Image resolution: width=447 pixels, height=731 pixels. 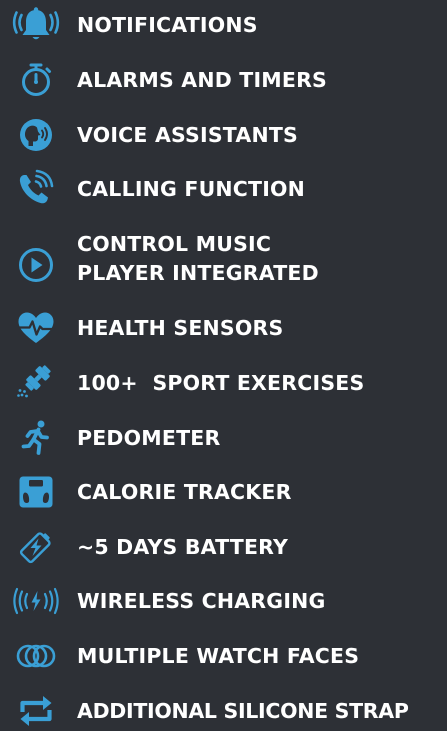 I want to click on feature-alarms-timers: ALARMS AND TIMERS, so click(x=223, y=80).